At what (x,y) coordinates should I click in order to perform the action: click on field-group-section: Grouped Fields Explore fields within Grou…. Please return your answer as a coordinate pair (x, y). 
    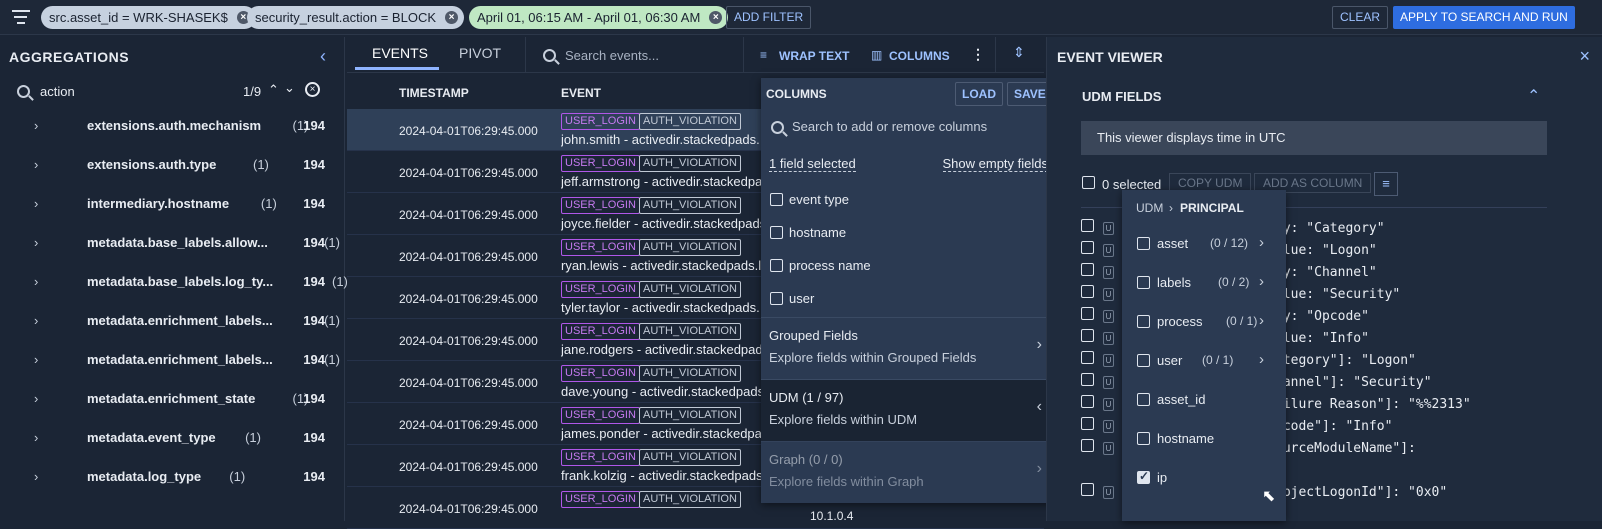
    Looking at the image, I should click on (908, 348).